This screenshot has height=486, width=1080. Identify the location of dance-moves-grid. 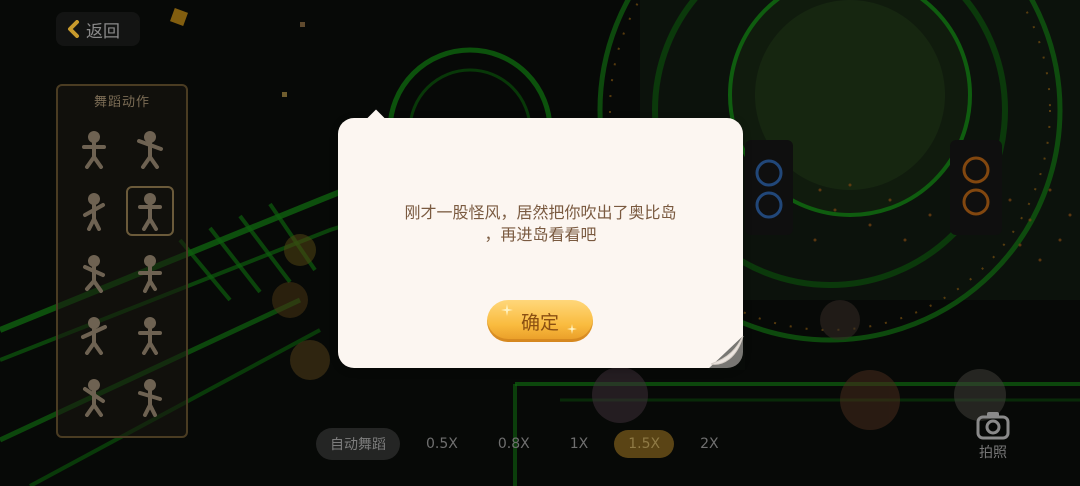
(122, 273).